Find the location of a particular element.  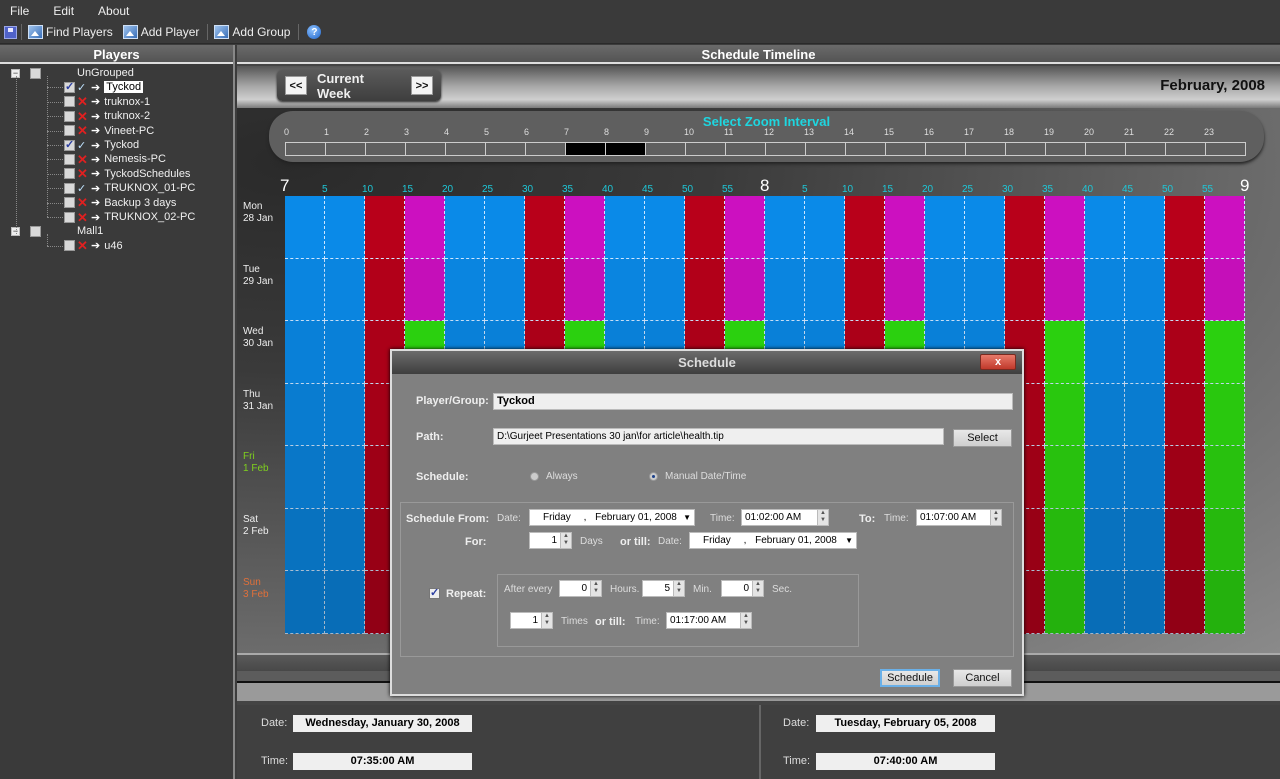

player-item: ✕ ➔ Vineet-PC is located at coordinates (109, 131).